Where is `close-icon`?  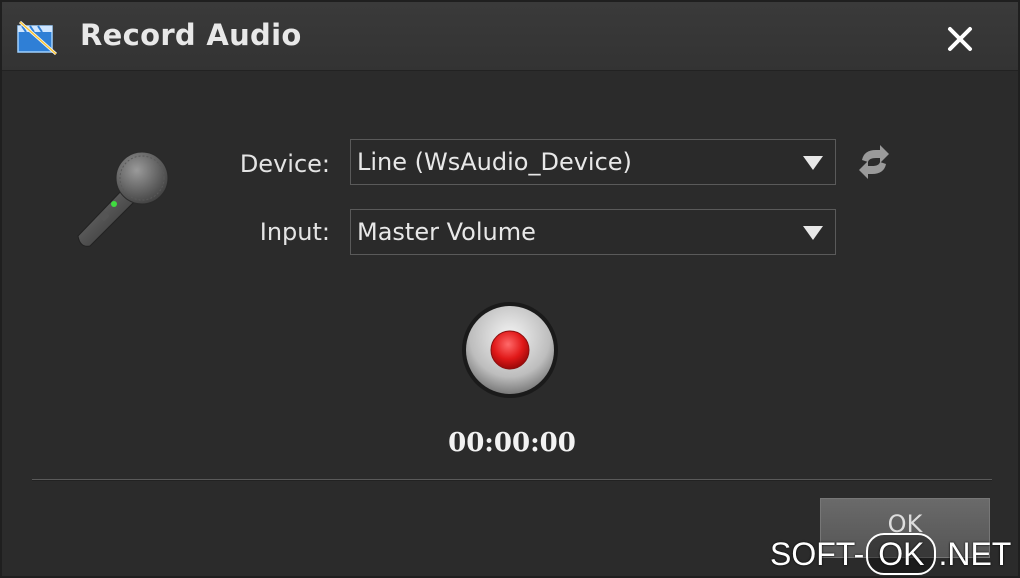 close-icon is located at coordinates (960, 39).